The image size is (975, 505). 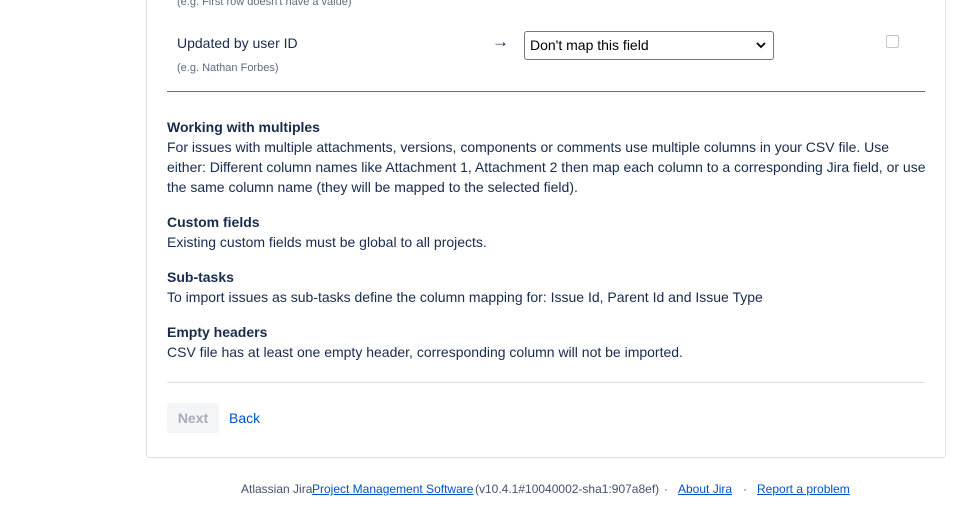 I want to click on field-example-hint: (e.g. Nathan Forbes), so click(x=228, y=68).